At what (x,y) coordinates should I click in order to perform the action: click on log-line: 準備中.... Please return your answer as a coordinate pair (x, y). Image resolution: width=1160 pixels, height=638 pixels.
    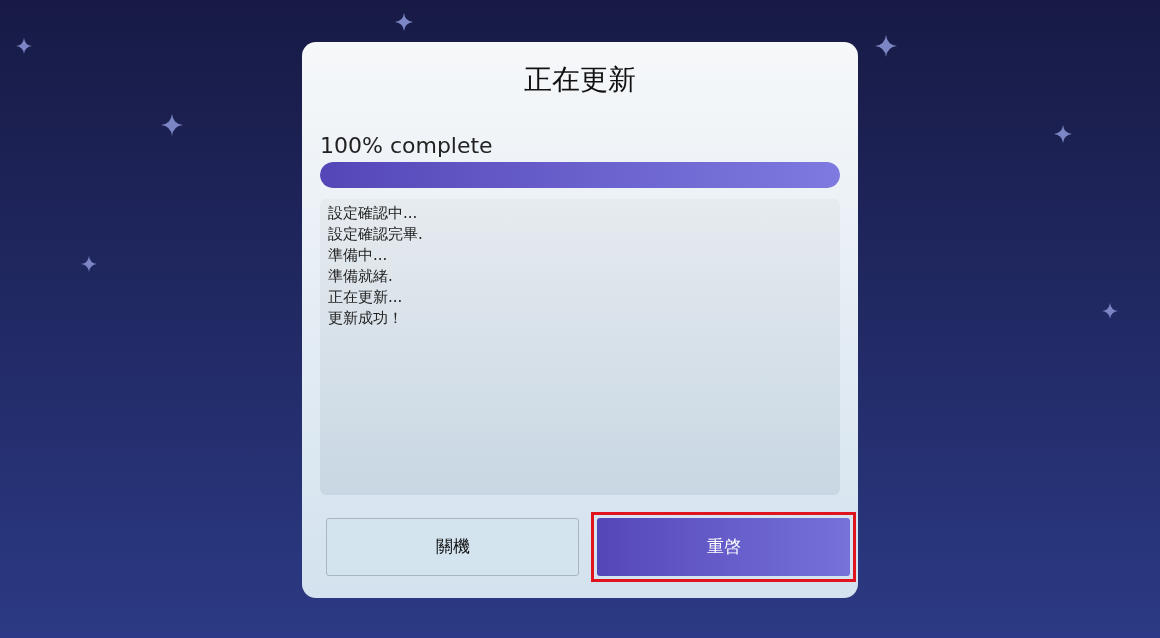
    Looking at the image, I should click on (358, 255).